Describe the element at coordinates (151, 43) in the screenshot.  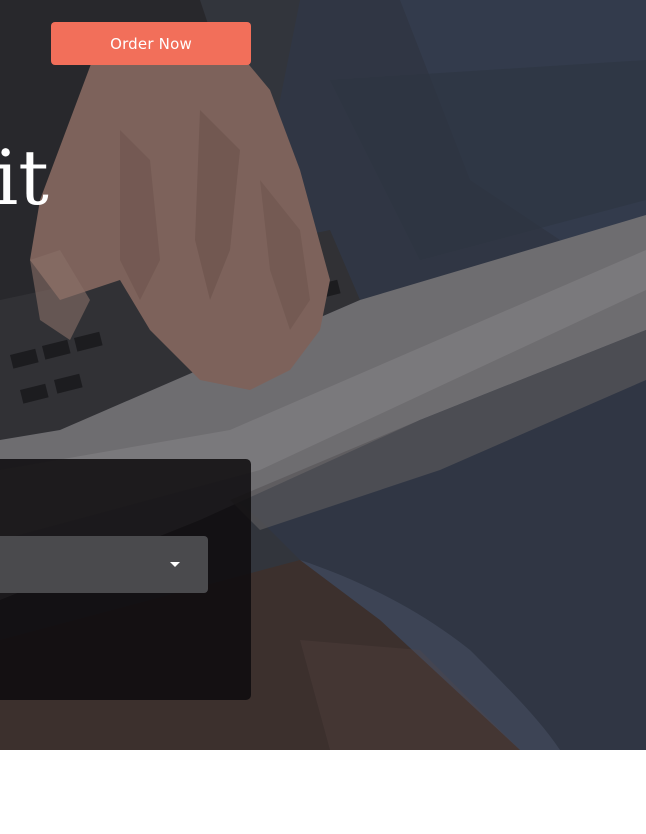
I see `order-now-button: Order Now` at that location.